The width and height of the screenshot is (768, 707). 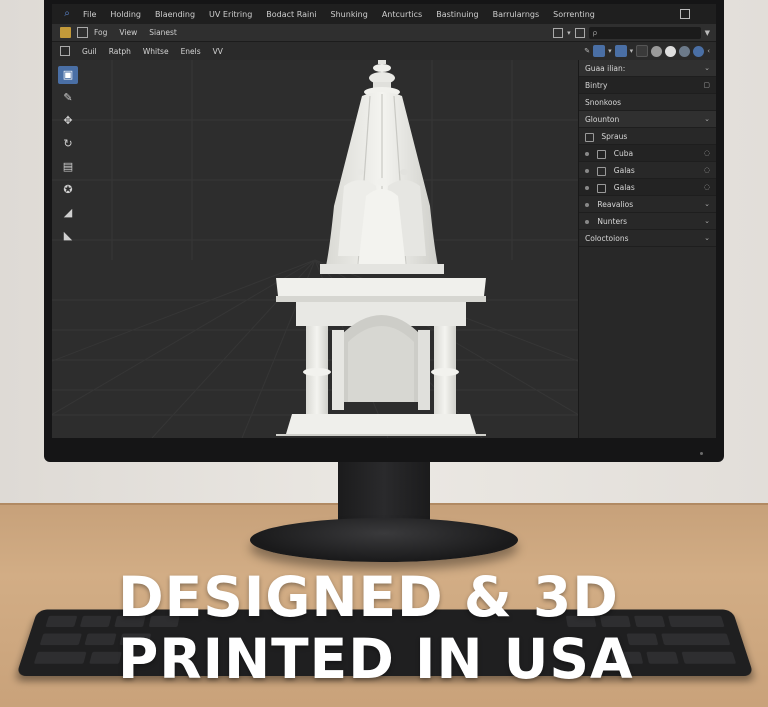 I want to click on gizmo-toggle-button, so click(x=599, y=51).